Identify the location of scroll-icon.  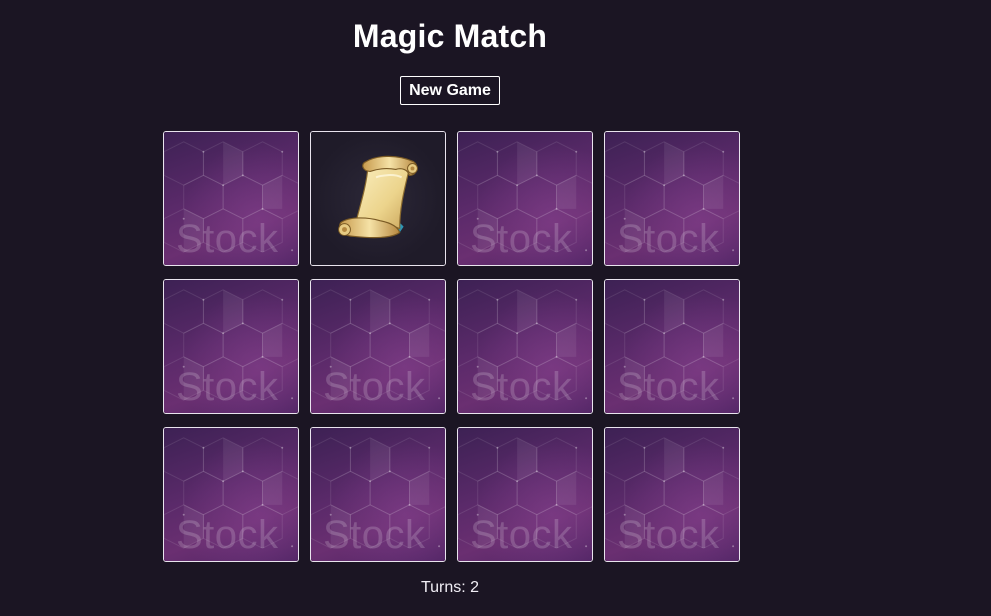
(378, 197).